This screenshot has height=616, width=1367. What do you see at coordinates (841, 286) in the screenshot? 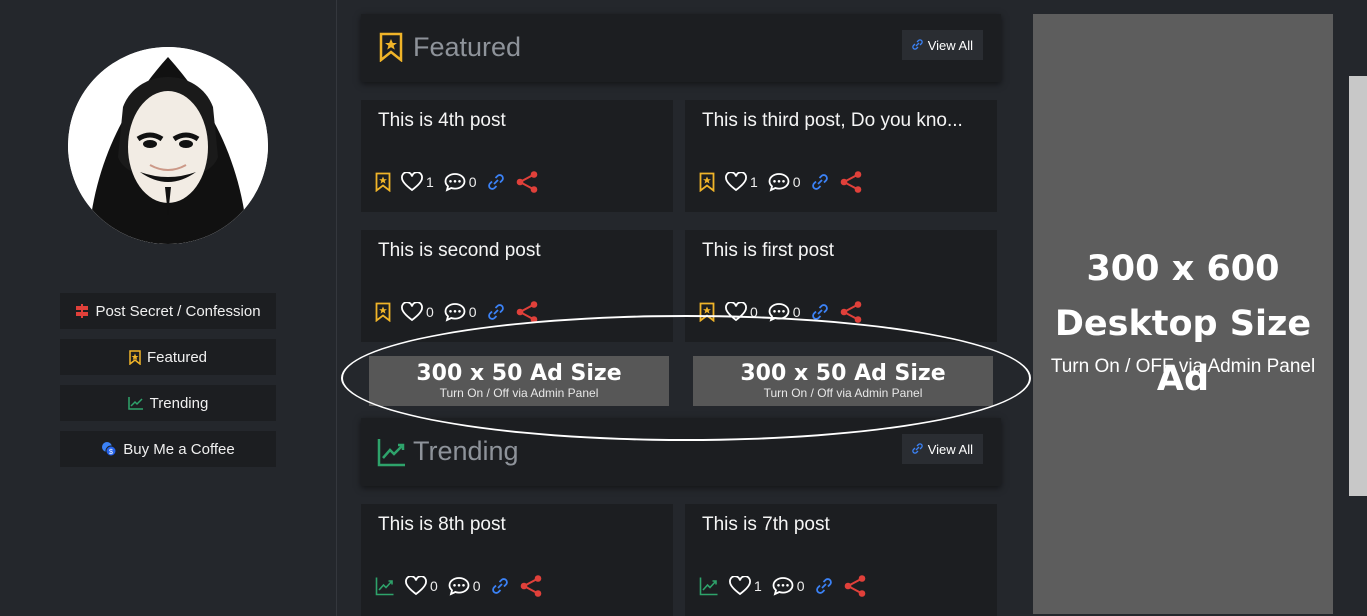
I see `post-card: This is first post 0 0` at bounding box center [841, 286].